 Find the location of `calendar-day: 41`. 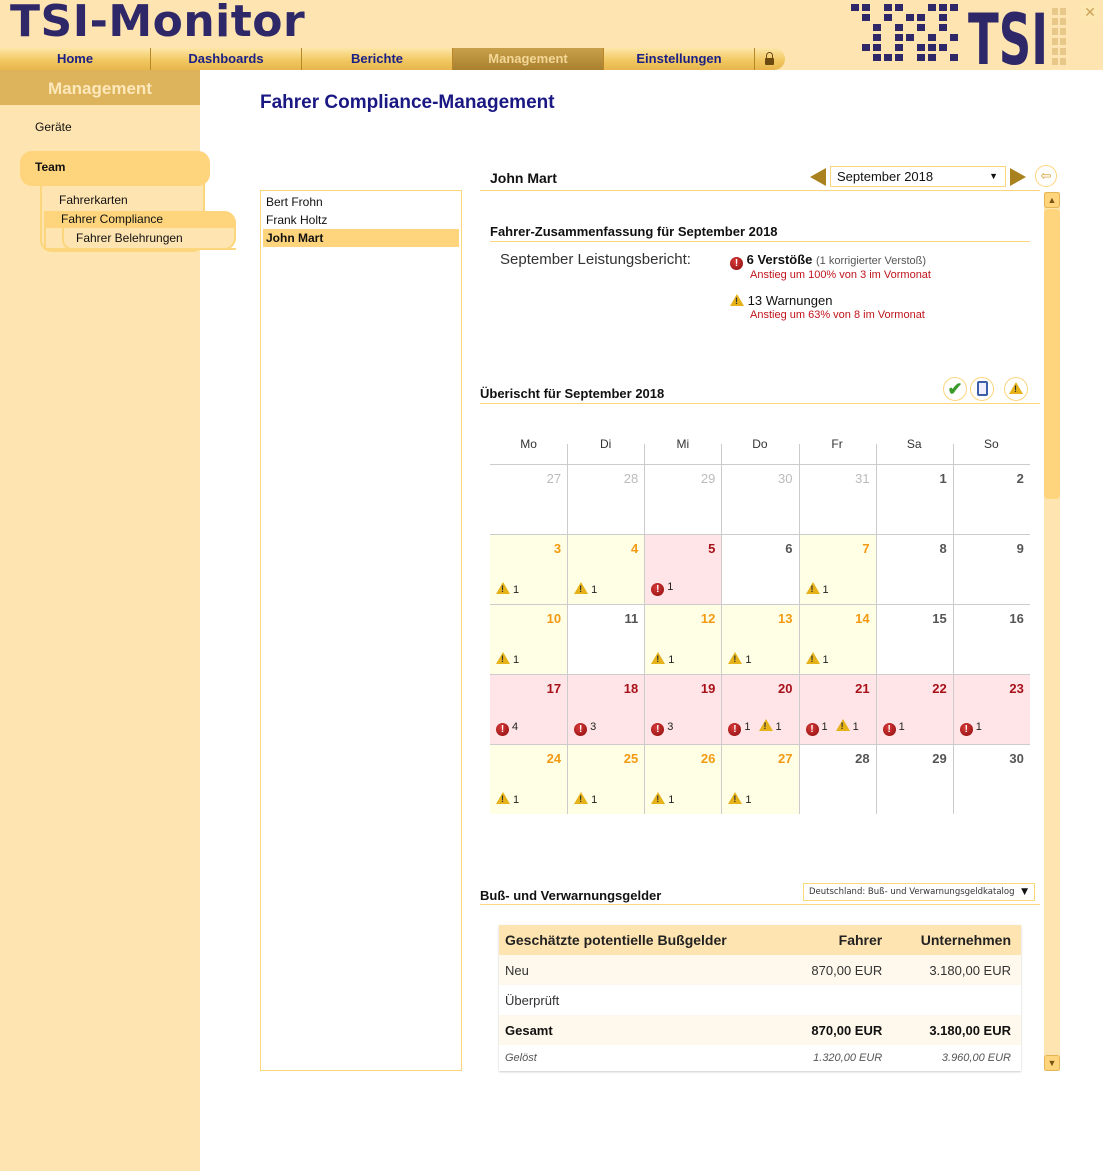

calendar-day: 41 is located at coordinates (606, 569).